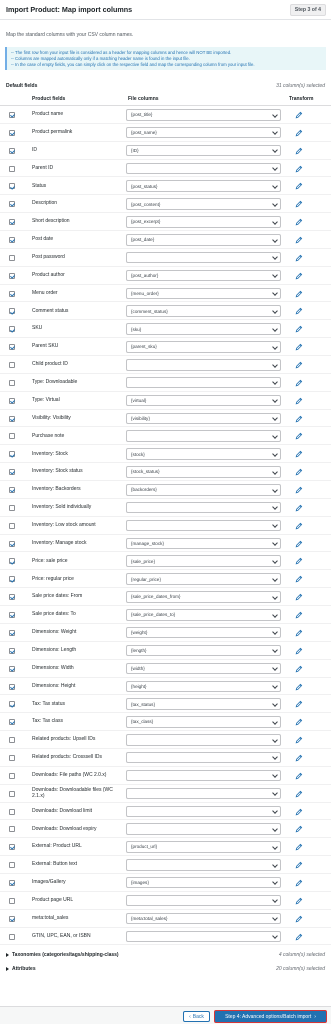 The image size is (331, 1024). Describe the element at coordinates (203, 650) in the screenshot. I see `file-column-select: {length}` at that location.